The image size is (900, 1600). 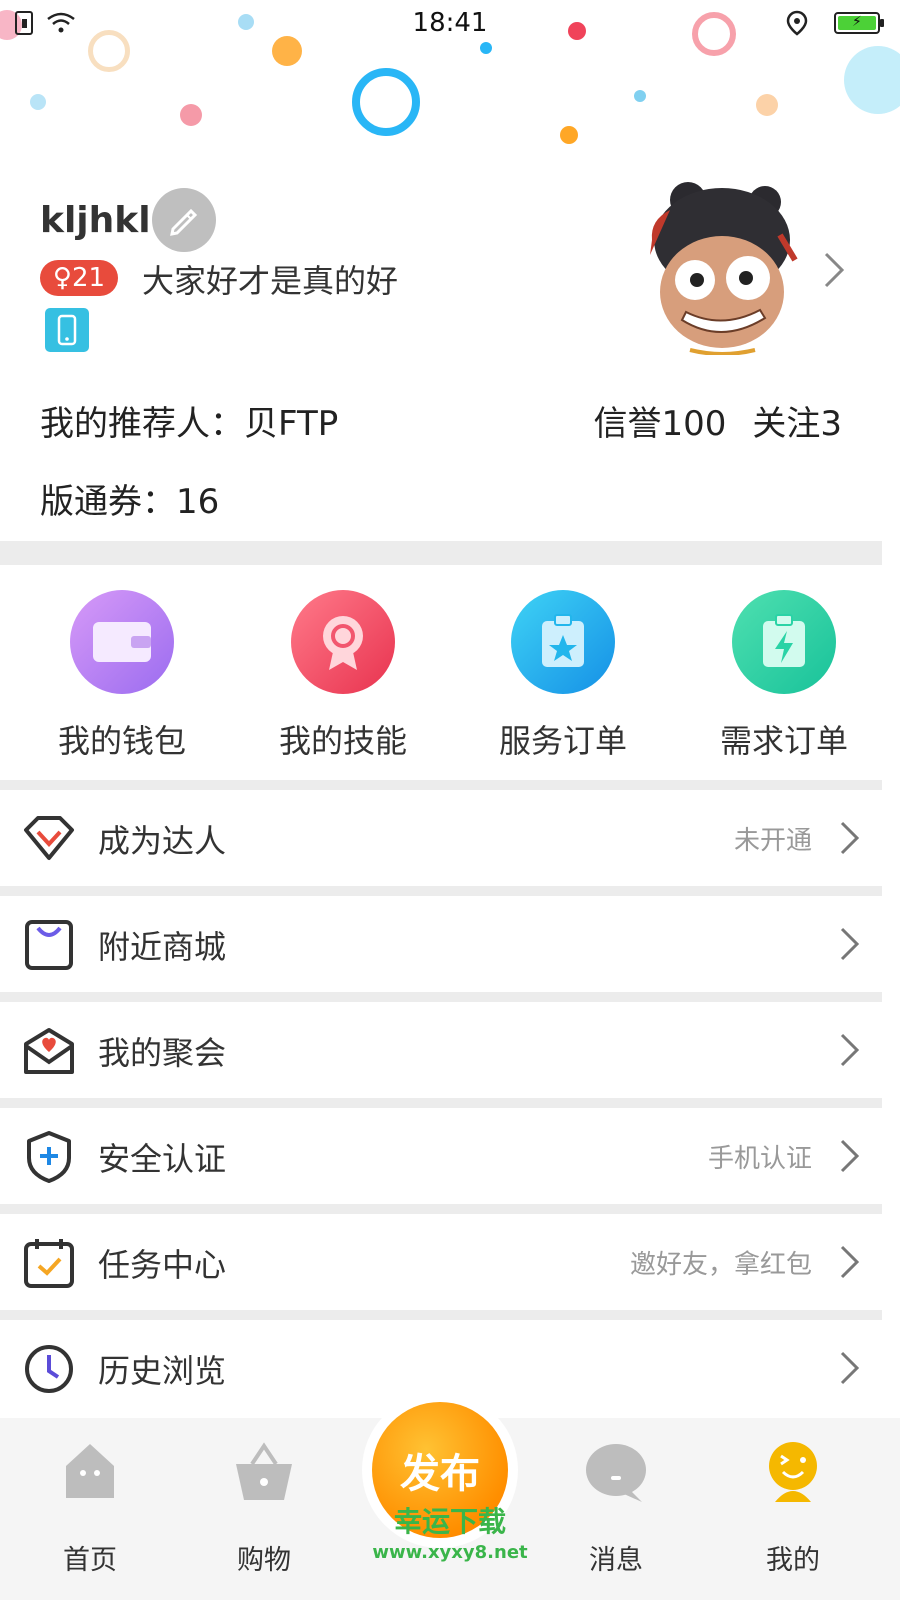 I want to click on avatar, so click(x=715, y=268).